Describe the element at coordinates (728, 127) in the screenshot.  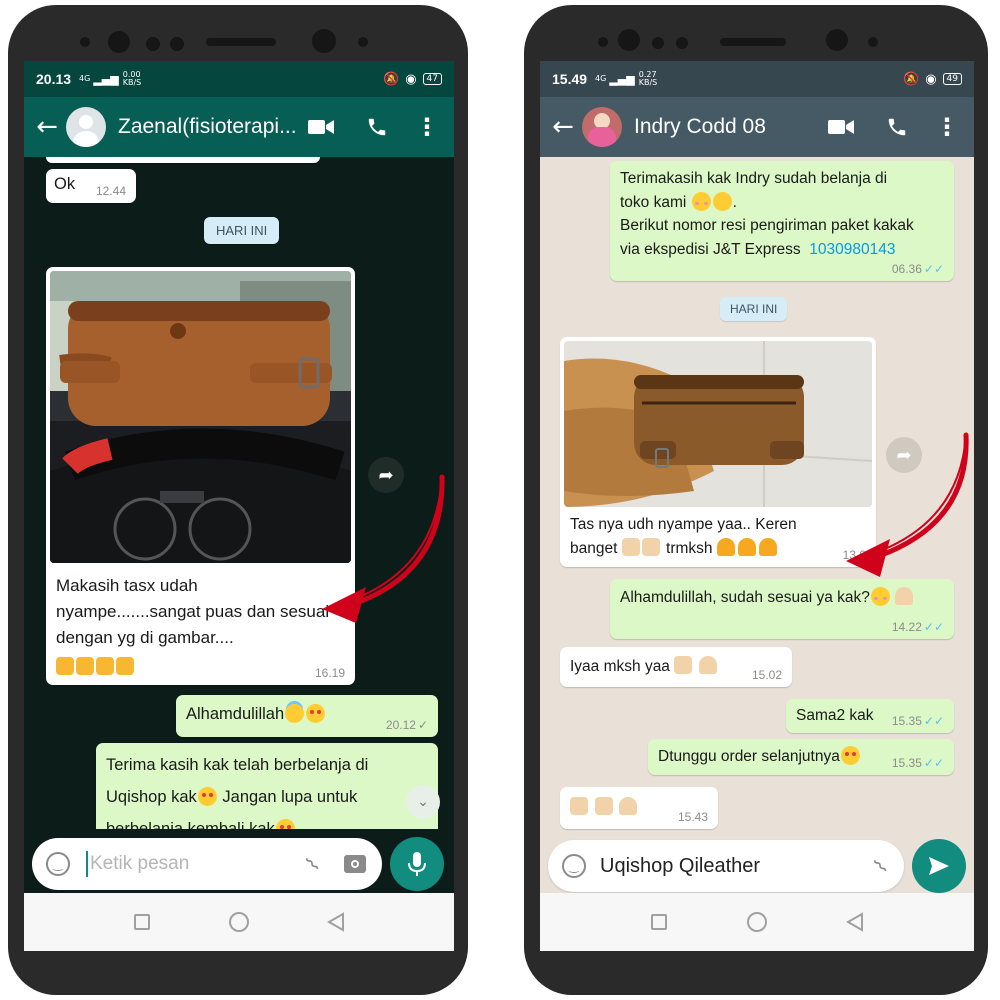
I see `contact-name: Indry Codd 08` at that location.